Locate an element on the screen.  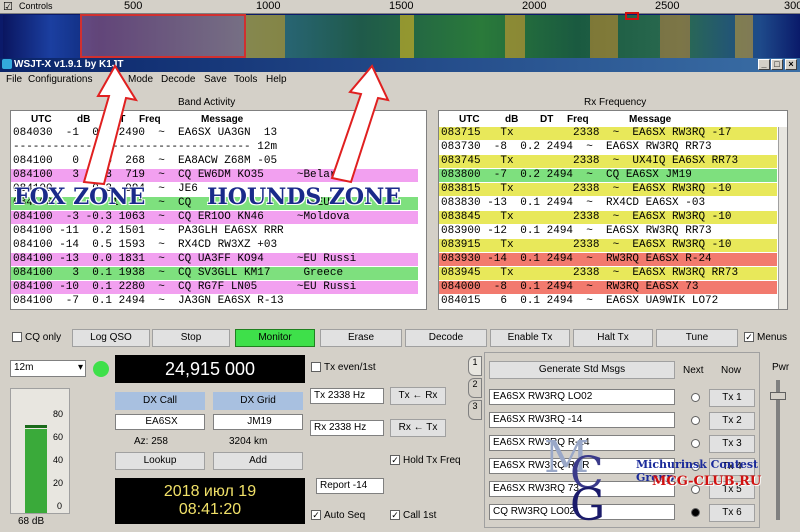
menus-label: Menus is located at coordinates (772, 337).